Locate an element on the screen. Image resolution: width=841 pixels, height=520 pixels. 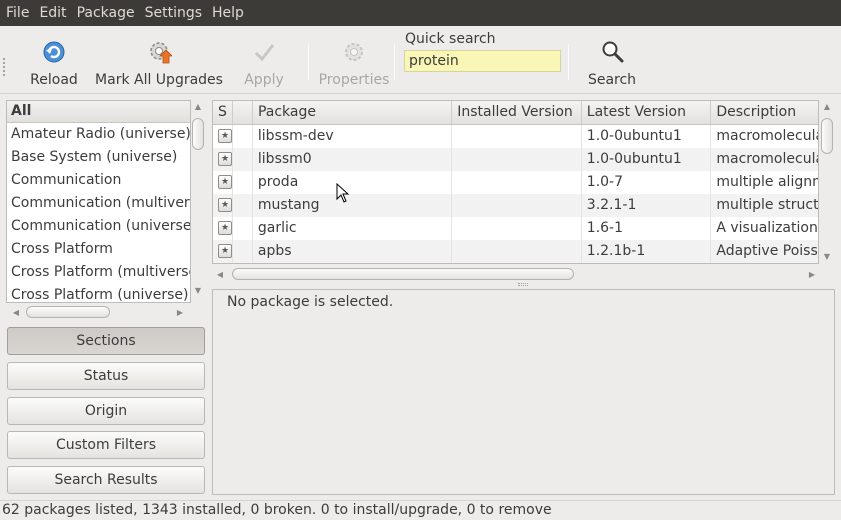
reload-button: Reload is located at coordinates (54, 60).